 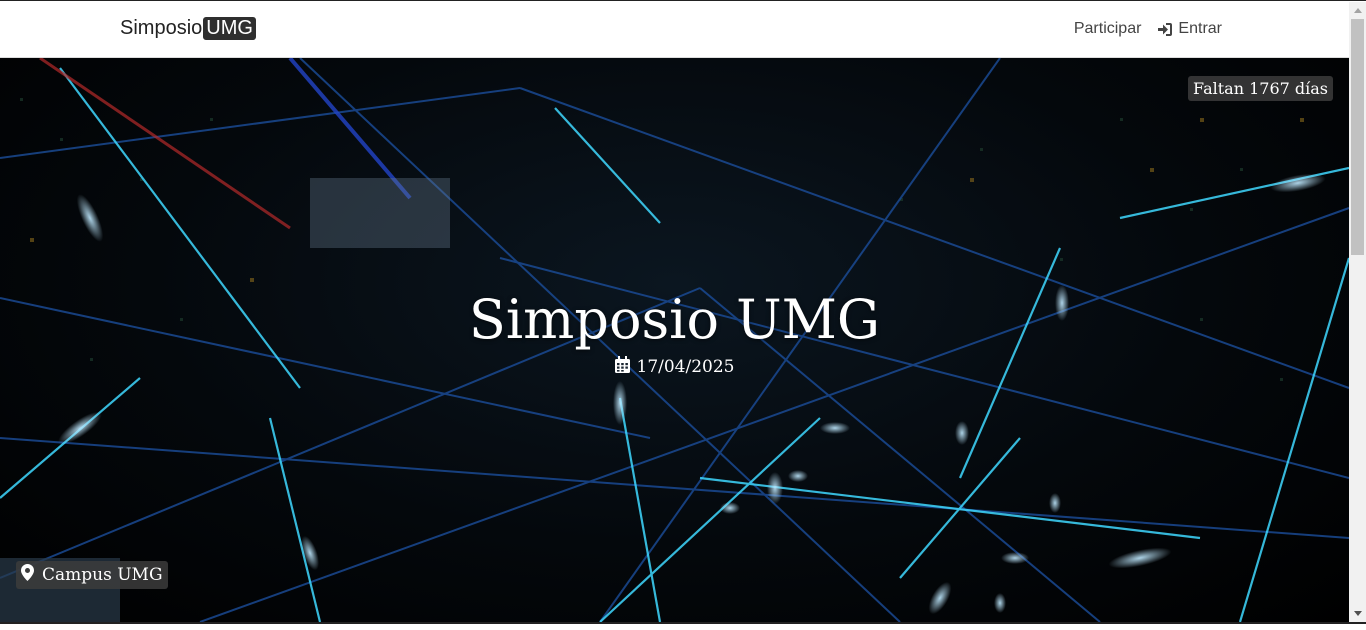 What do you see at coordinates (1148, 29) in the screenshot?
I see `nav-links: Participar Entrar` at bounding box center [1148, 29].